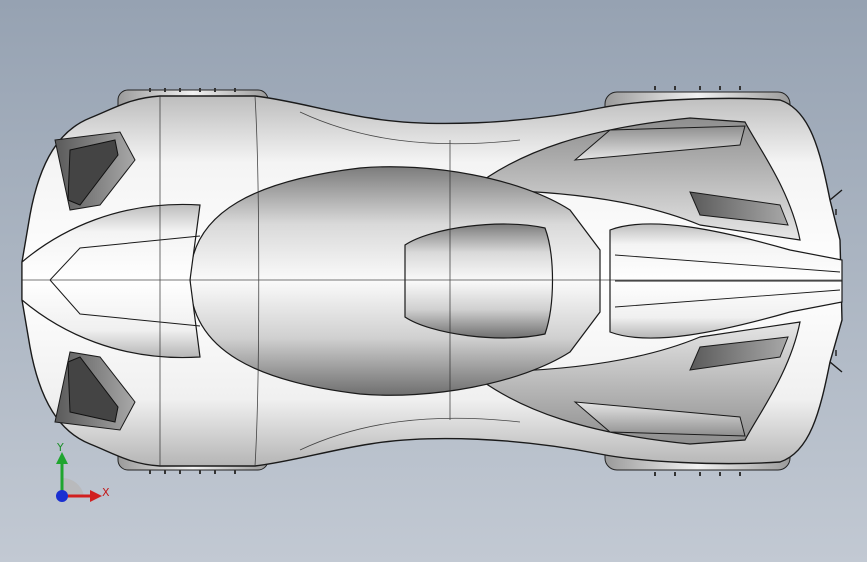 The image size is (867, 562). What do you see at coordinates (96, 496) in the screenshot?
I see `triad-x-arrow` at bounding box center [96, 496].